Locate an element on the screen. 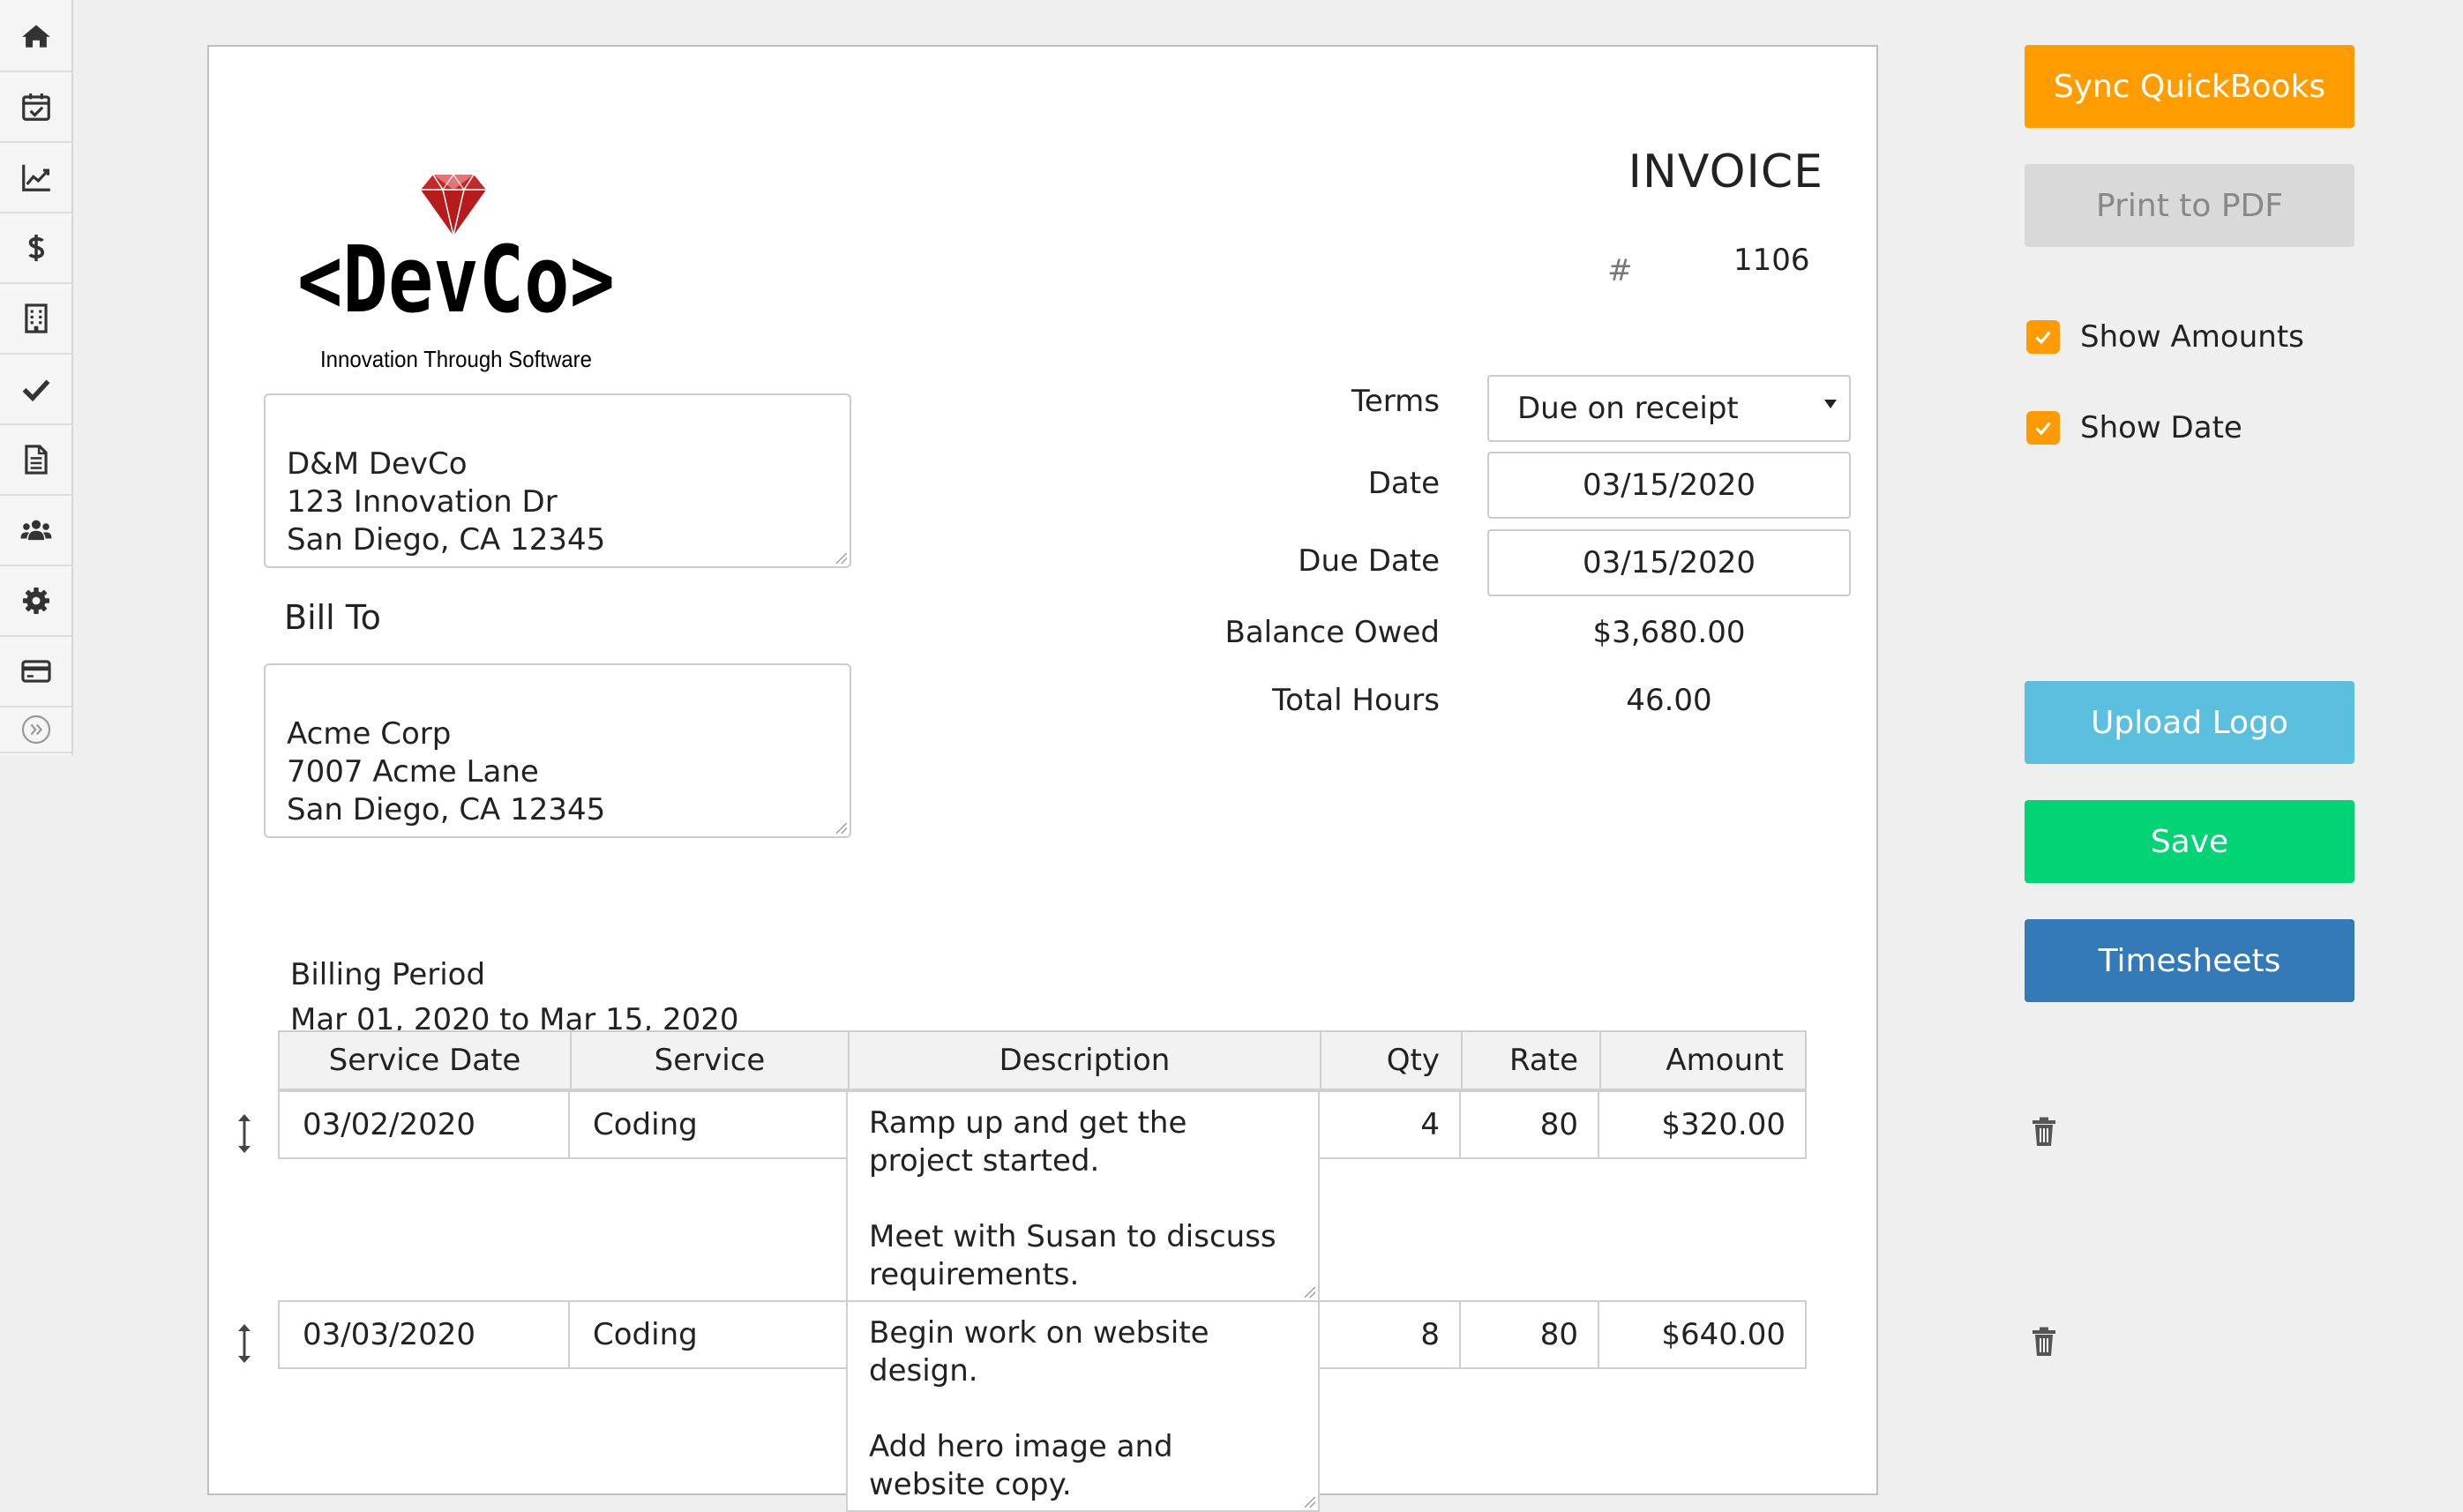 This screenshot has height=1512, width=2463. upload-logo-label: Upload Logo is located at coordinates (2190, 722).